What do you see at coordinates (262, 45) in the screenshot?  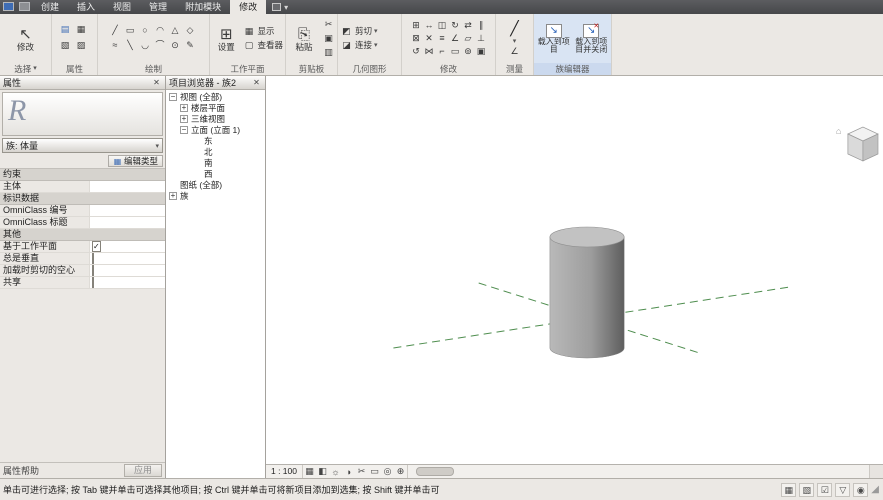 I see `viewer-button: ▢ 查看器` at bounding box center [262, 45].